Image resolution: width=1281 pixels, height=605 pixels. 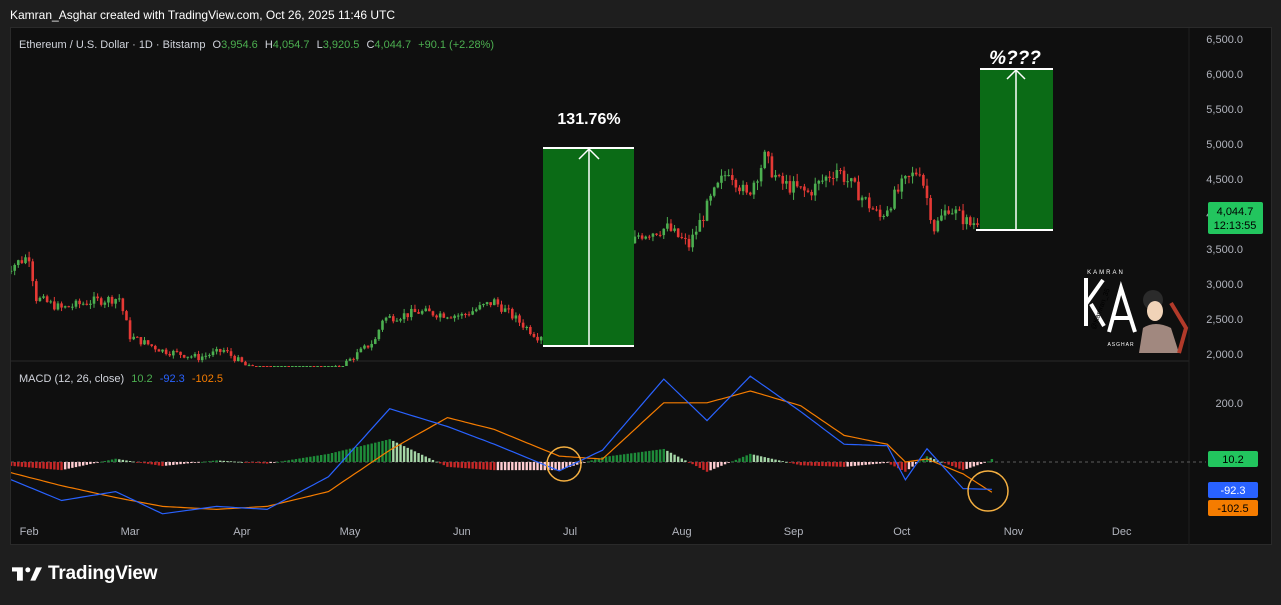 I want to click on macd-line-badge: -92.3, so click(x=1233, y=490).